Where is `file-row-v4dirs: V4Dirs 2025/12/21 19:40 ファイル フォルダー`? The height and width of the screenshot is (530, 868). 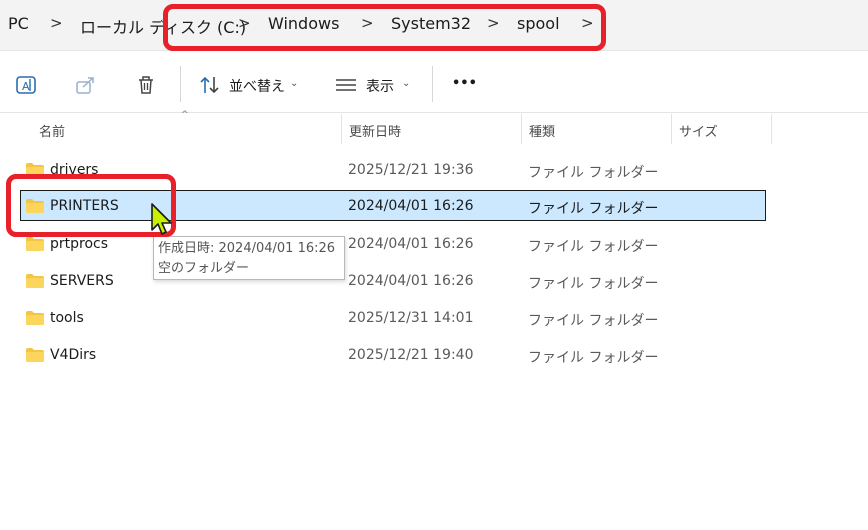
file-row-v4dirs: V4Dirs 2025/12/21 19:40 ファイル フォルダー is located at coordinates (393, 355).